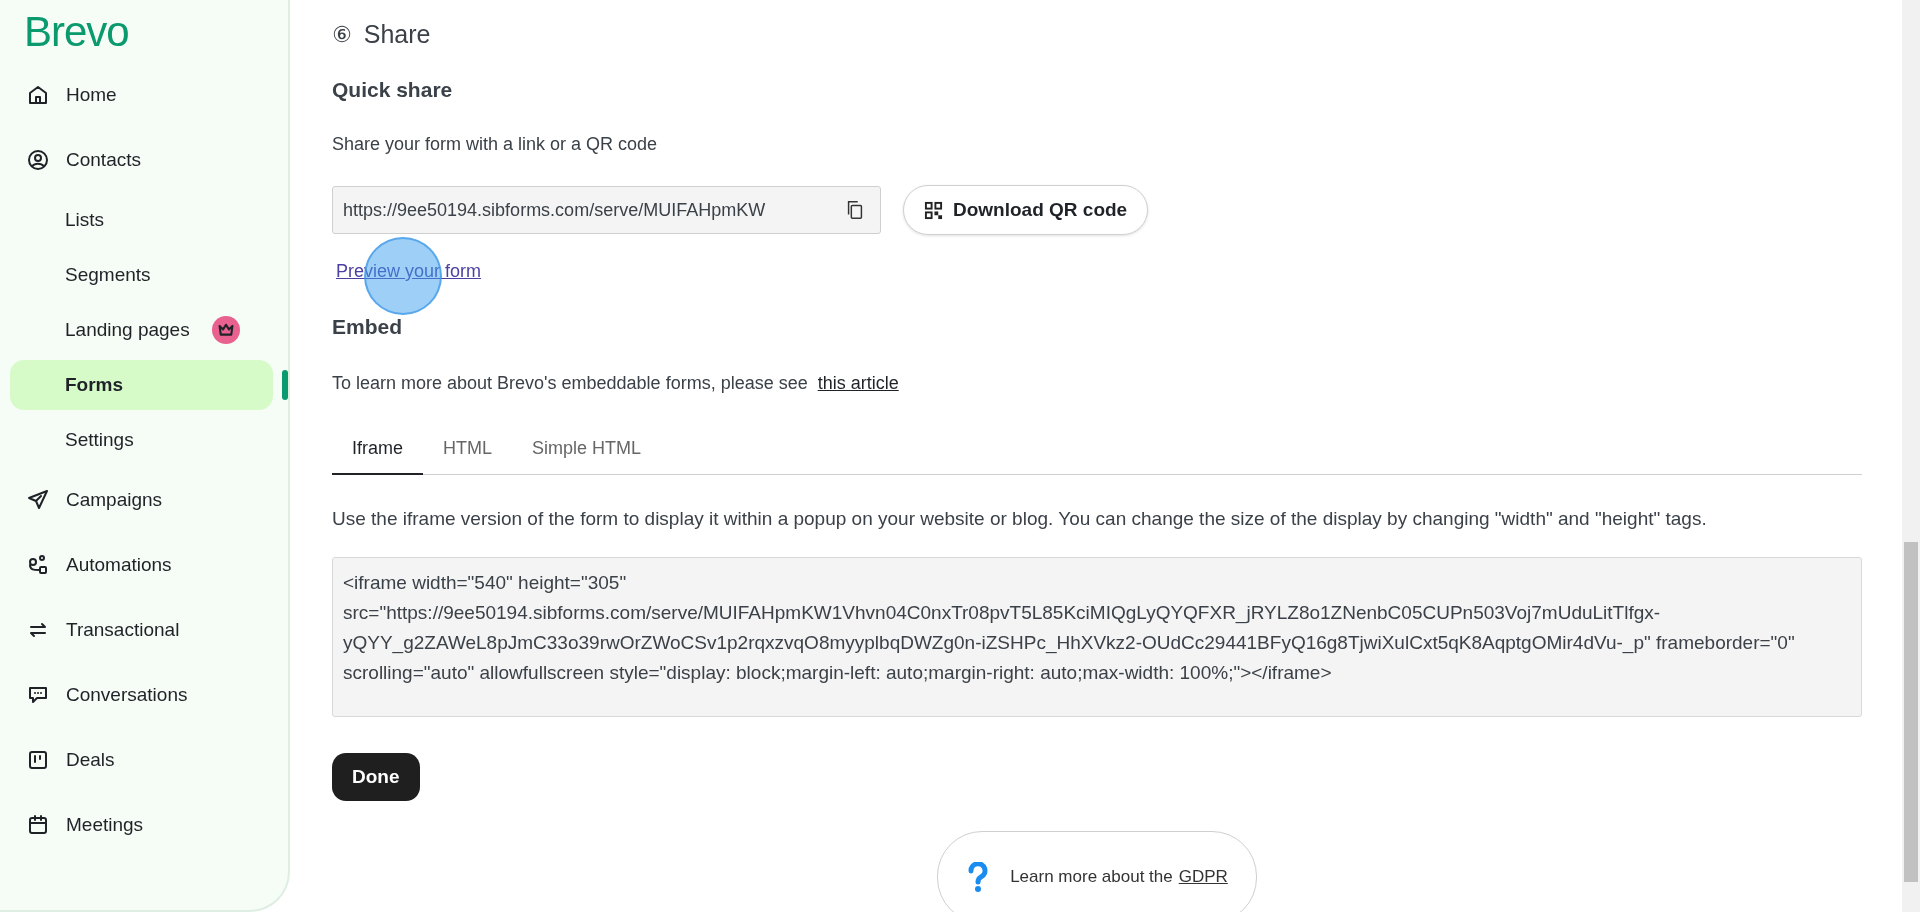 This screenshot has height=912, width=1920. What do you see at coordinates (142, 274) in the screenshot?
I see `sidebar-subitem: Segments` at bounding box center [142, 274].